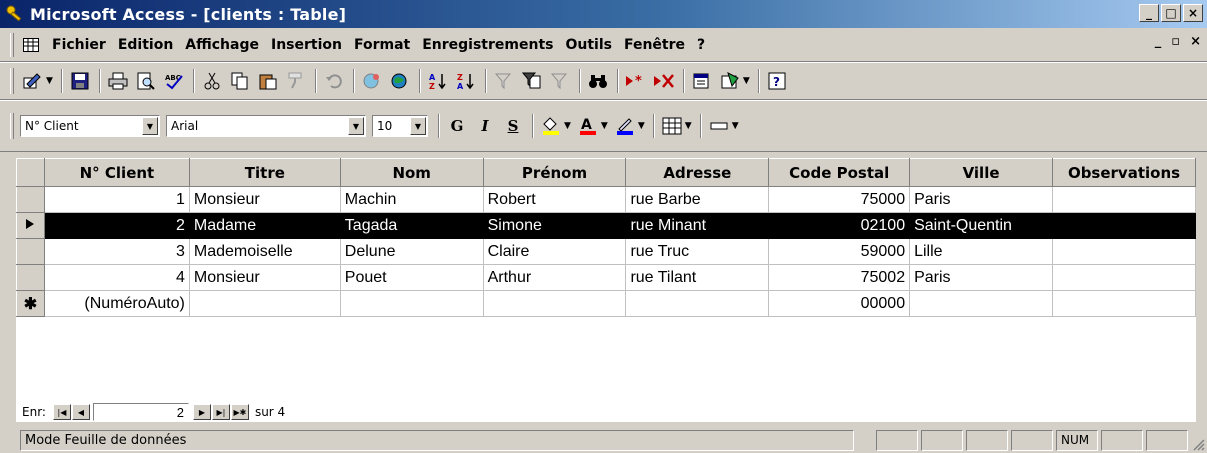 This screenshot has height=453, width=1207. Describe the element at coordinates (625, 126) in the screenshot. I see `line-color-icon` at that location.